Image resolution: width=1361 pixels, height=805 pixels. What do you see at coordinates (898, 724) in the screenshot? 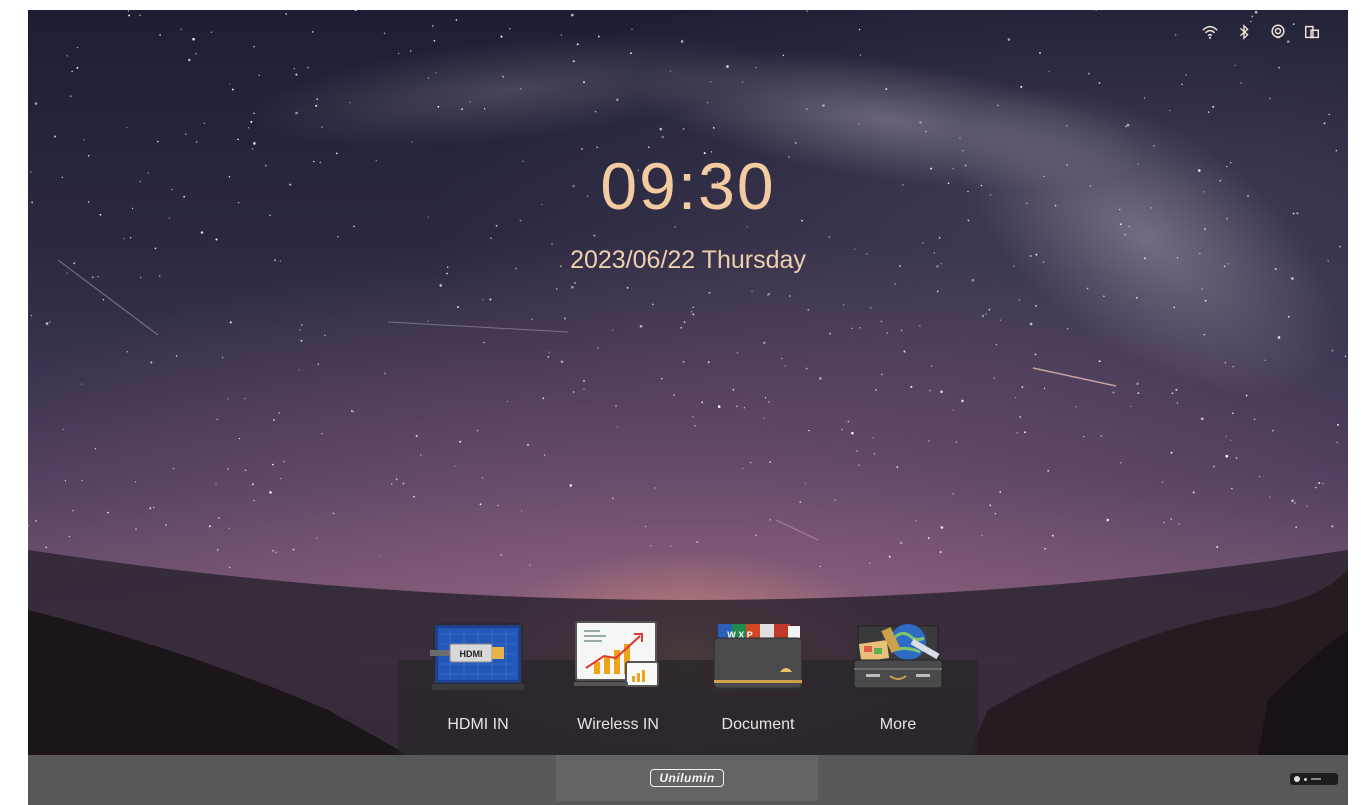
I see `app-label: More` at bounding box center [898, 724].